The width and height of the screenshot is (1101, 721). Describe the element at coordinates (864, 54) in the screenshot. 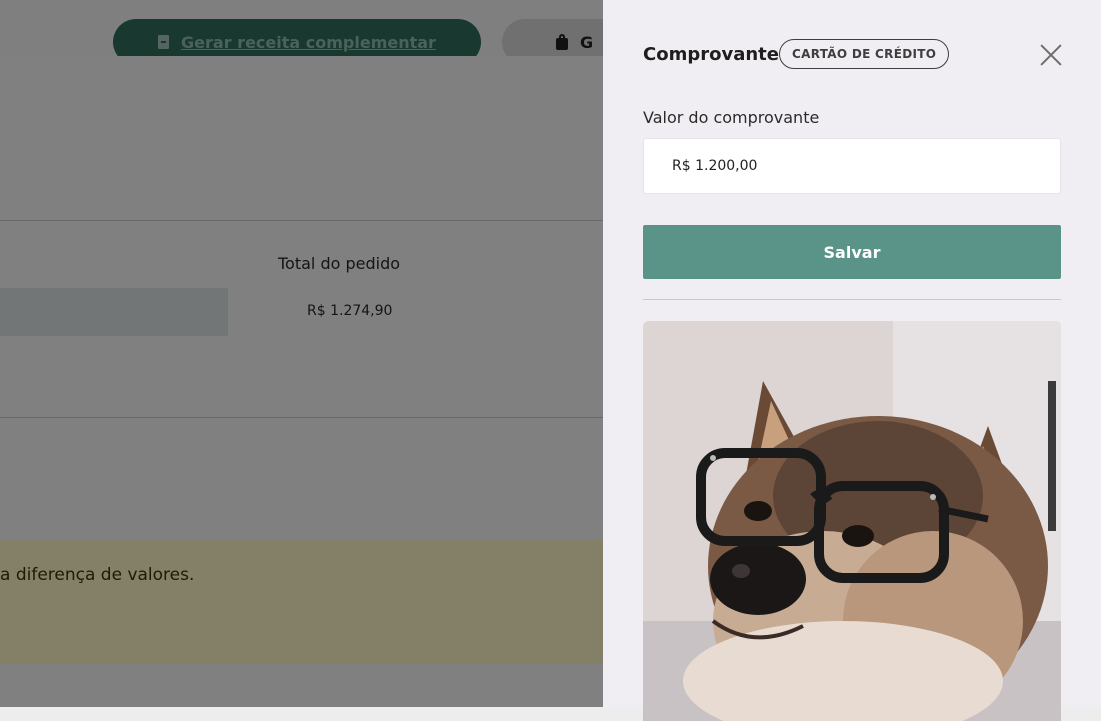

I see `payment-method-badge: CARTÃO DE CRÉDITO` at that location.